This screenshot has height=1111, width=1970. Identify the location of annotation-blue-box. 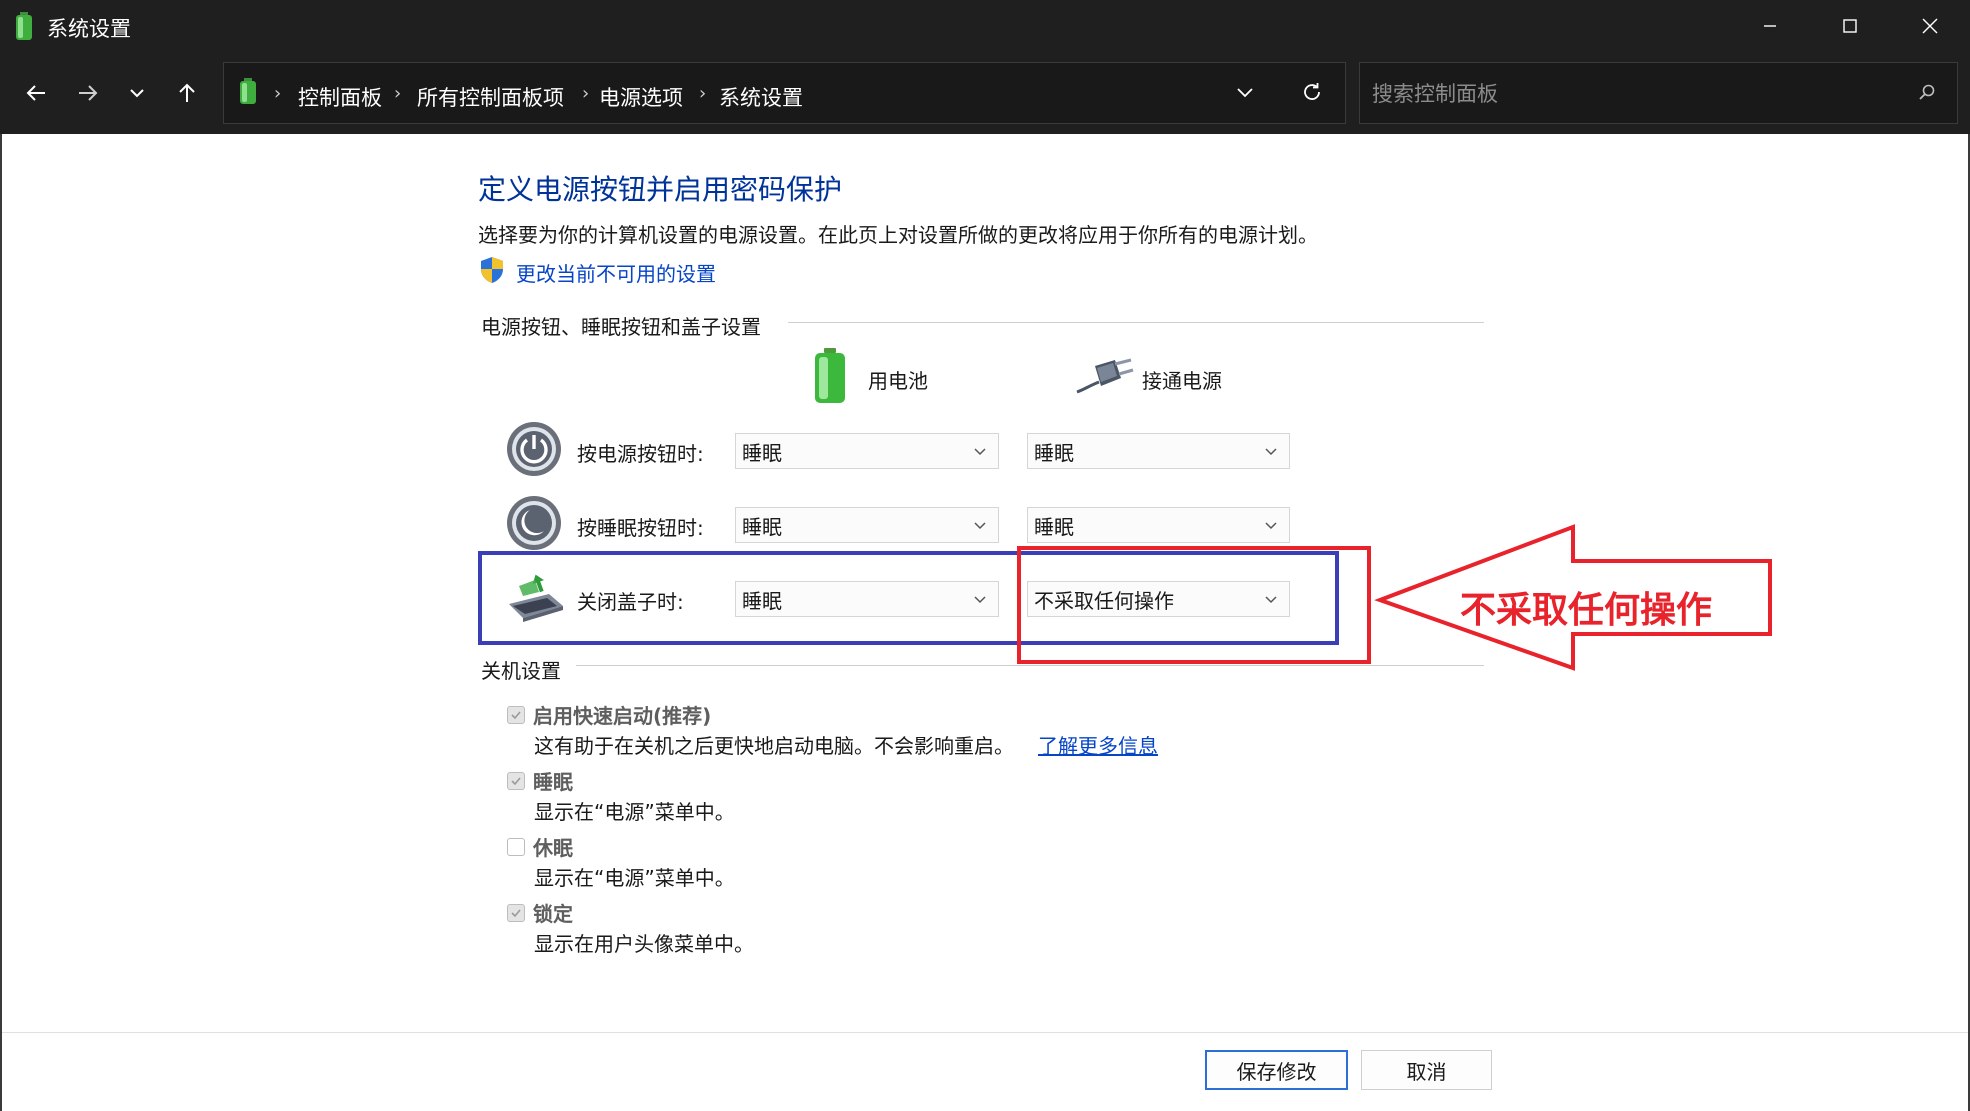
(908, 598).